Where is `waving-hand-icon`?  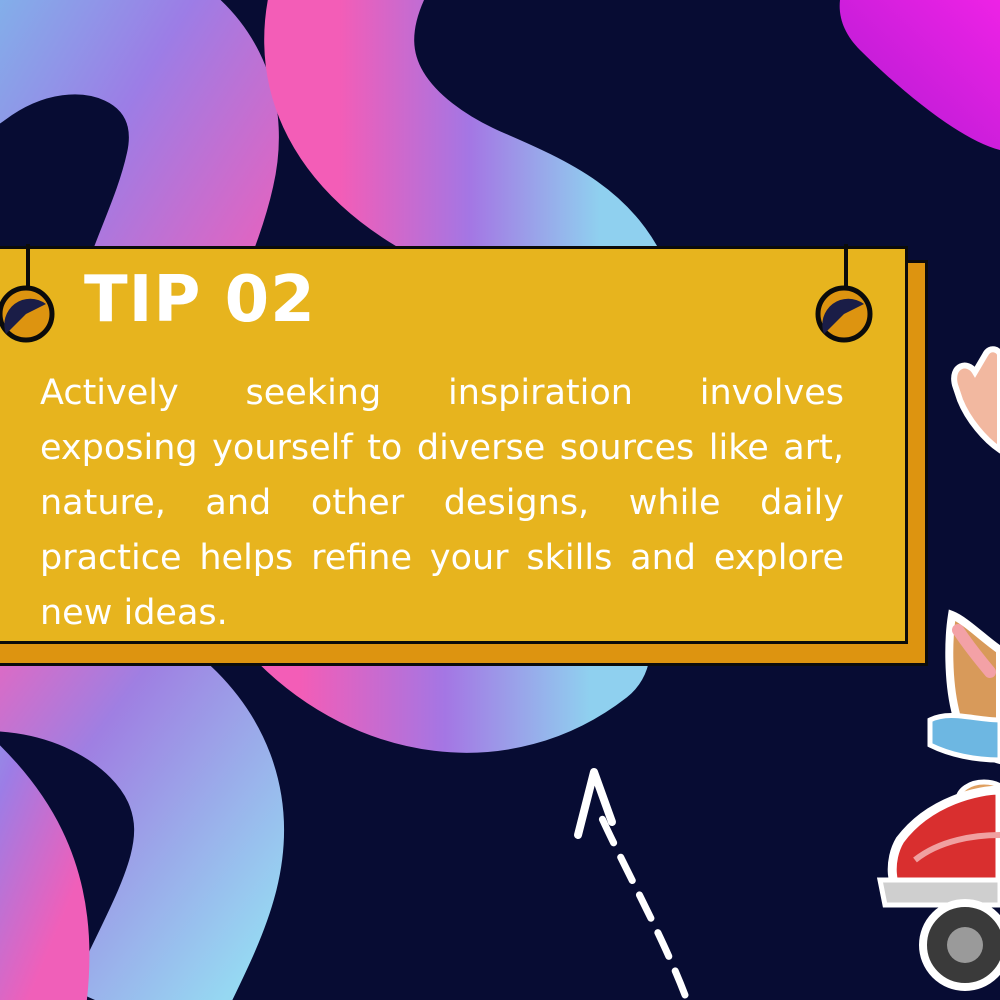 waving-hand-icon is located at coordinates (975, 400).